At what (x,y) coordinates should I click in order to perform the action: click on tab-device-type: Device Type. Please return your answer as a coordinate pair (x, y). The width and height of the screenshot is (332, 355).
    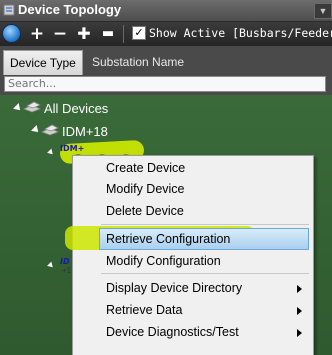
    Looking at the image, I should click on (43, 62).